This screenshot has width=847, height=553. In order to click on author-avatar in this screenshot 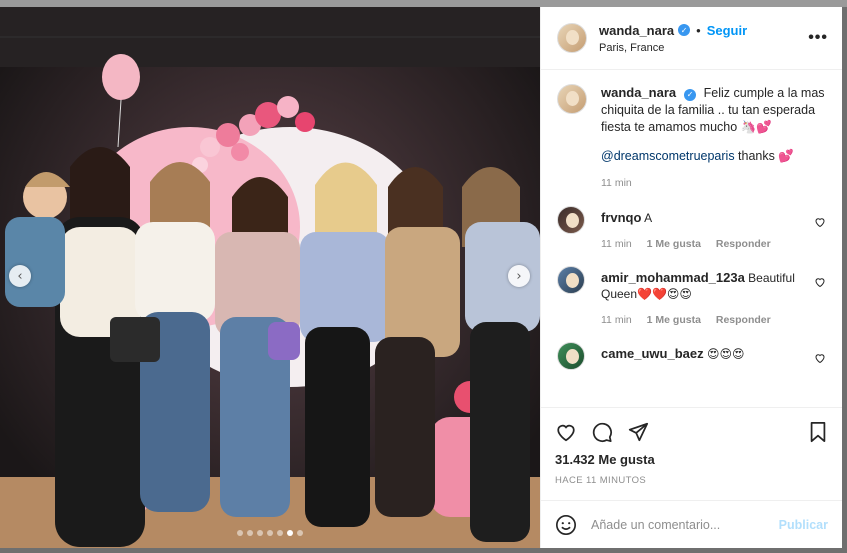, I will do `click(572, 38)`.